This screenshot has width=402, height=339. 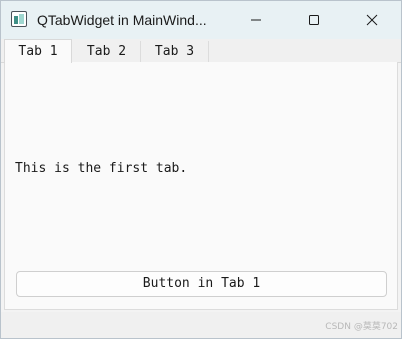 I want to click on tab-1-button: Button in Tab 1, so click(x=201, y=284).